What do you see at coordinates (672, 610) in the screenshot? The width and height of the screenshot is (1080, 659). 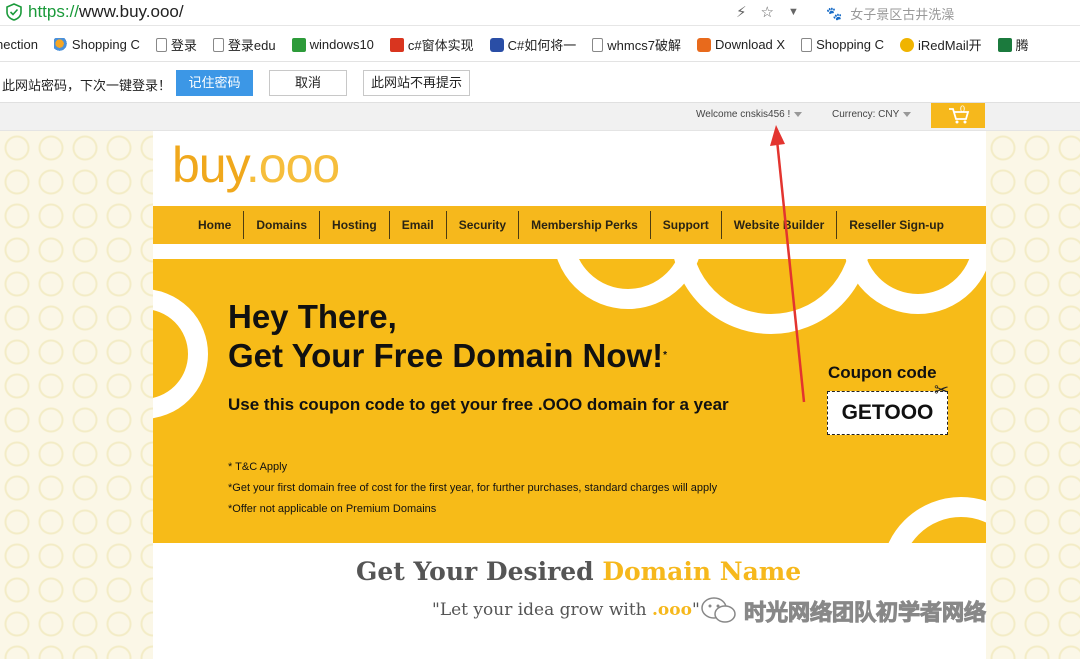 I see `tagline-accent: .ooo` at bounding box center [672, 610].